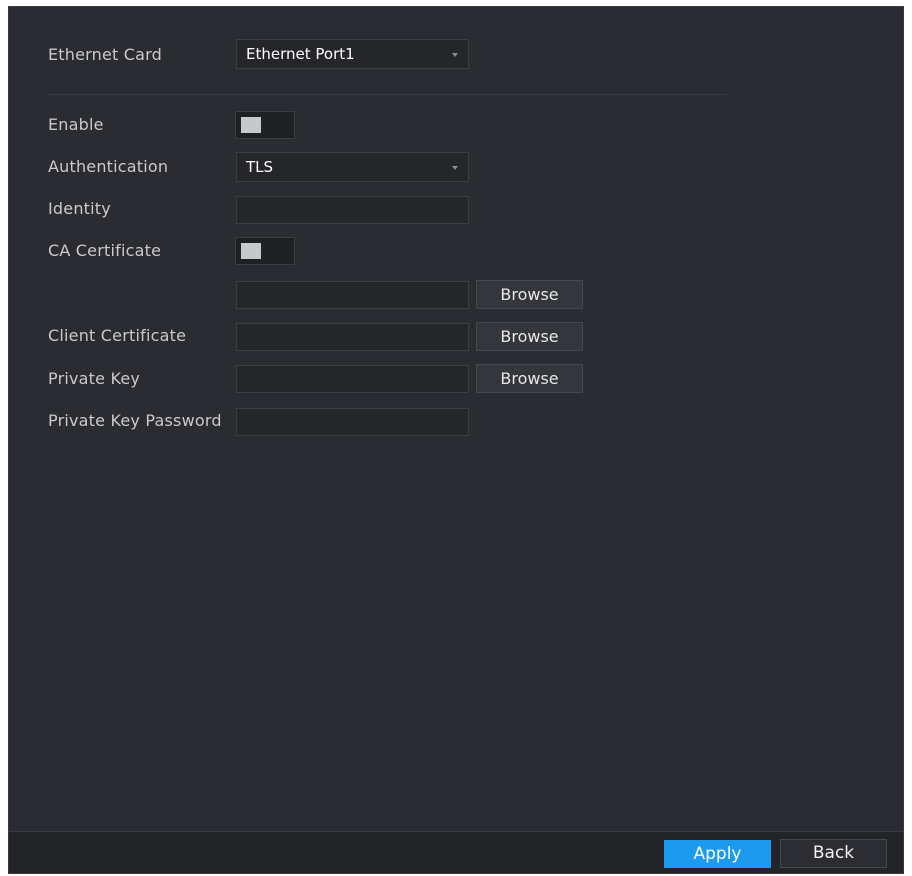  What do you see at coordinates (300, 54) in the screenshot?
I see `ethernet-card-value: Ethernet Port1` at bounding box center [300, 54].